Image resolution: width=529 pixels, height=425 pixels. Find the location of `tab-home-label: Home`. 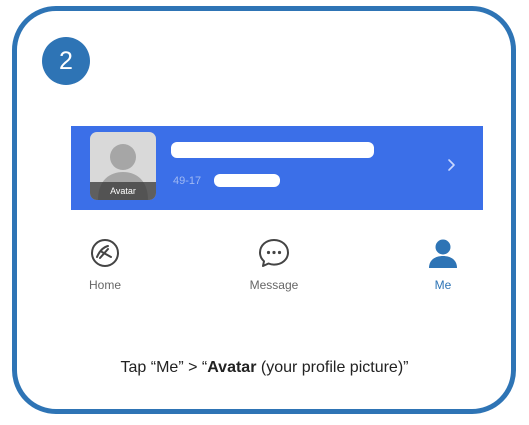

tab-home-label: Home is located at coordinates (104, 285).